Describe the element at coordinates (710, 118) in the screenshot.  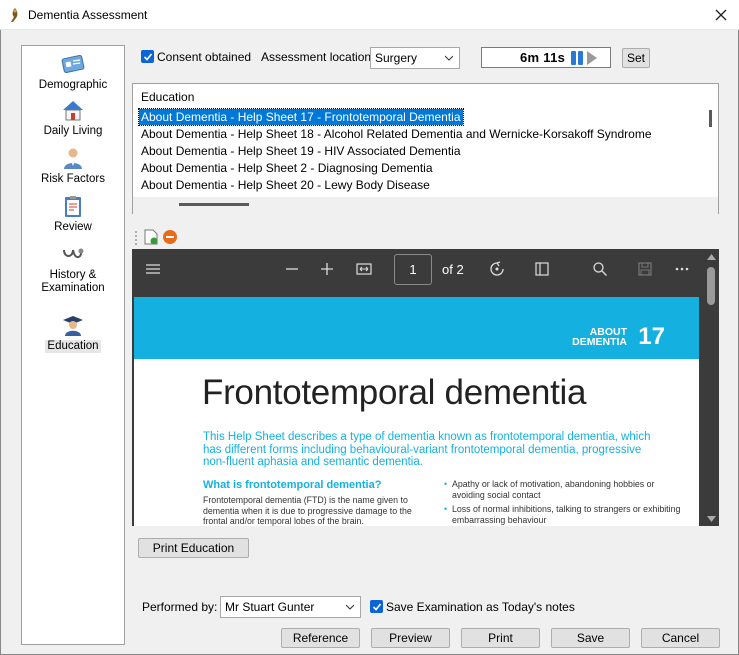
I see `vertical-scrollbar-thumb` at that location.